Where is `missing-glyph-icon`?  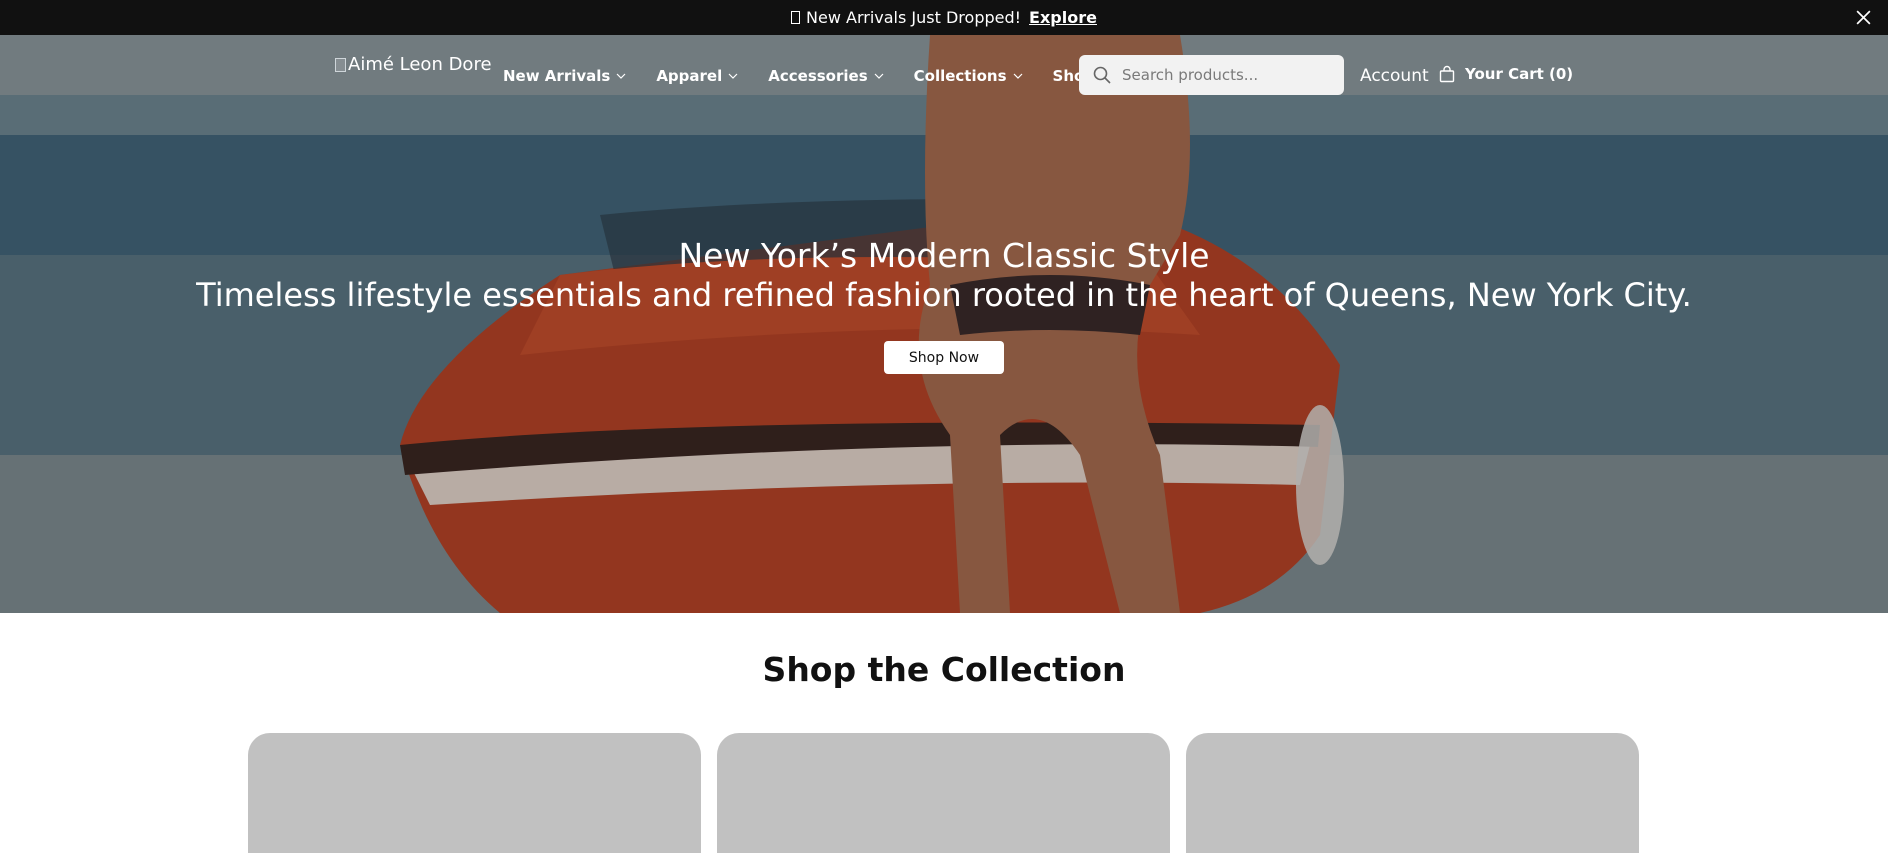 missing-glyph-icon is located at coordinates (796, 17).